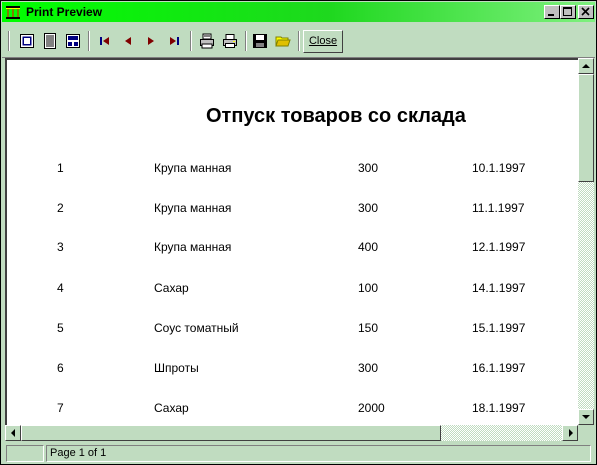  I want to click on arrow-down-icon, so click(586, 417).